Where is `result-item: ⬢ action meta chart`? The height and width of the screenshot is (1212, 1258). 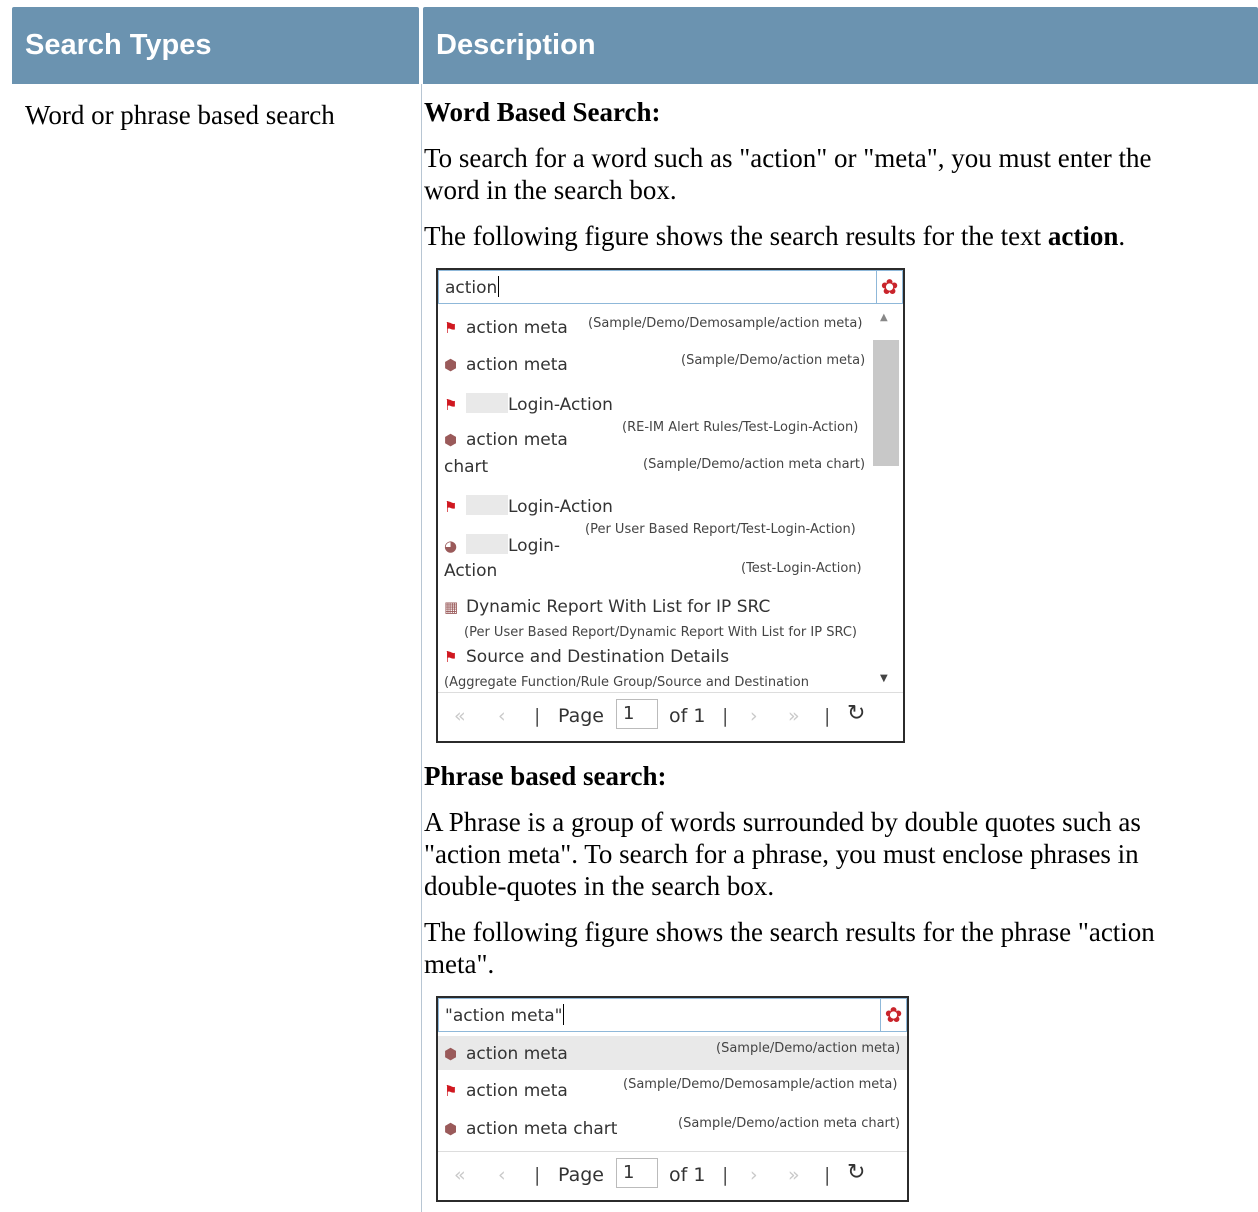 result-item: ⬢ action meta chart is located at coordinates (530, 1129).